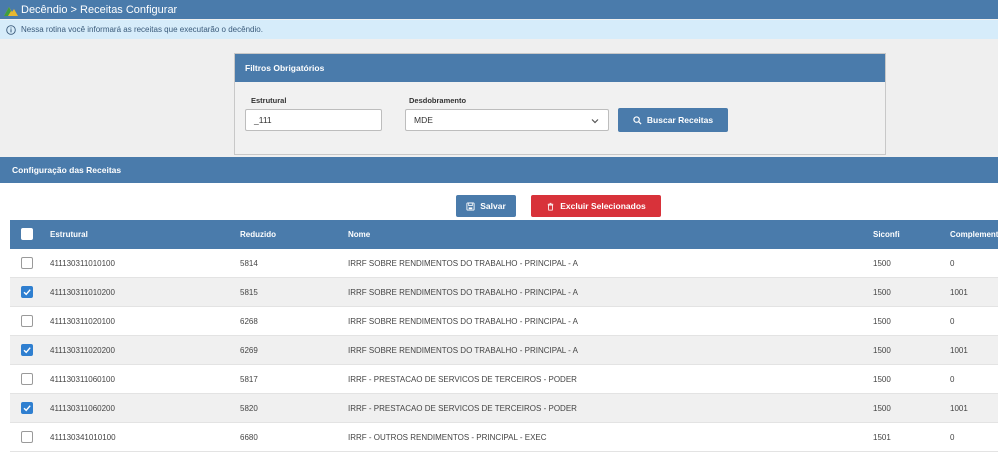  Describe the element at coordinates (470, 206) in the screenshot. I see `save-icon` at that location.